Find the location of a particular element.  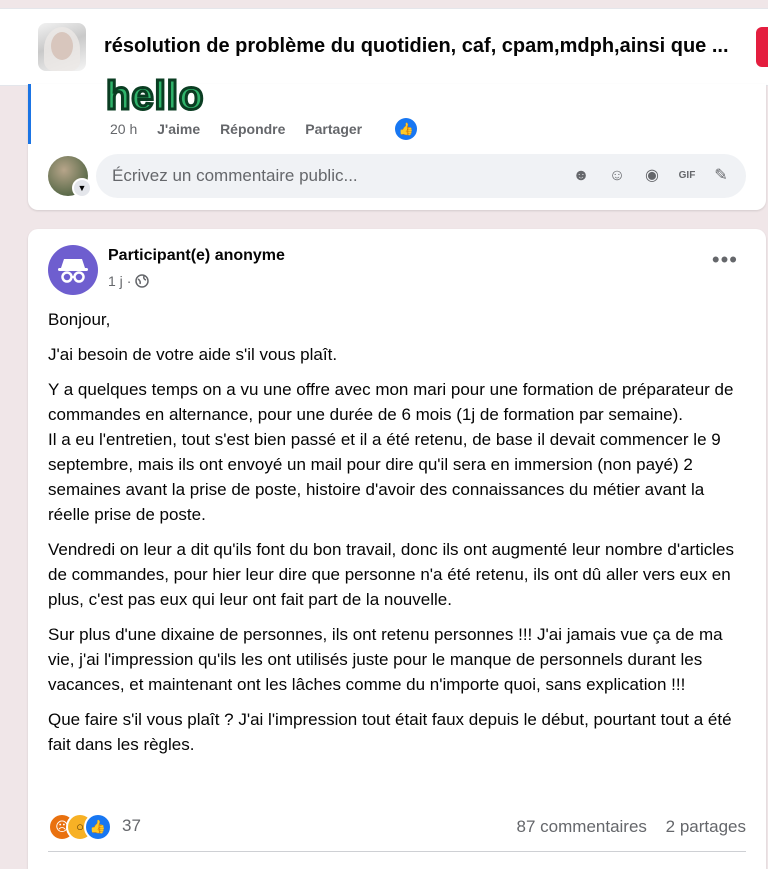

group-avatar is located at coordinates (62, 47).